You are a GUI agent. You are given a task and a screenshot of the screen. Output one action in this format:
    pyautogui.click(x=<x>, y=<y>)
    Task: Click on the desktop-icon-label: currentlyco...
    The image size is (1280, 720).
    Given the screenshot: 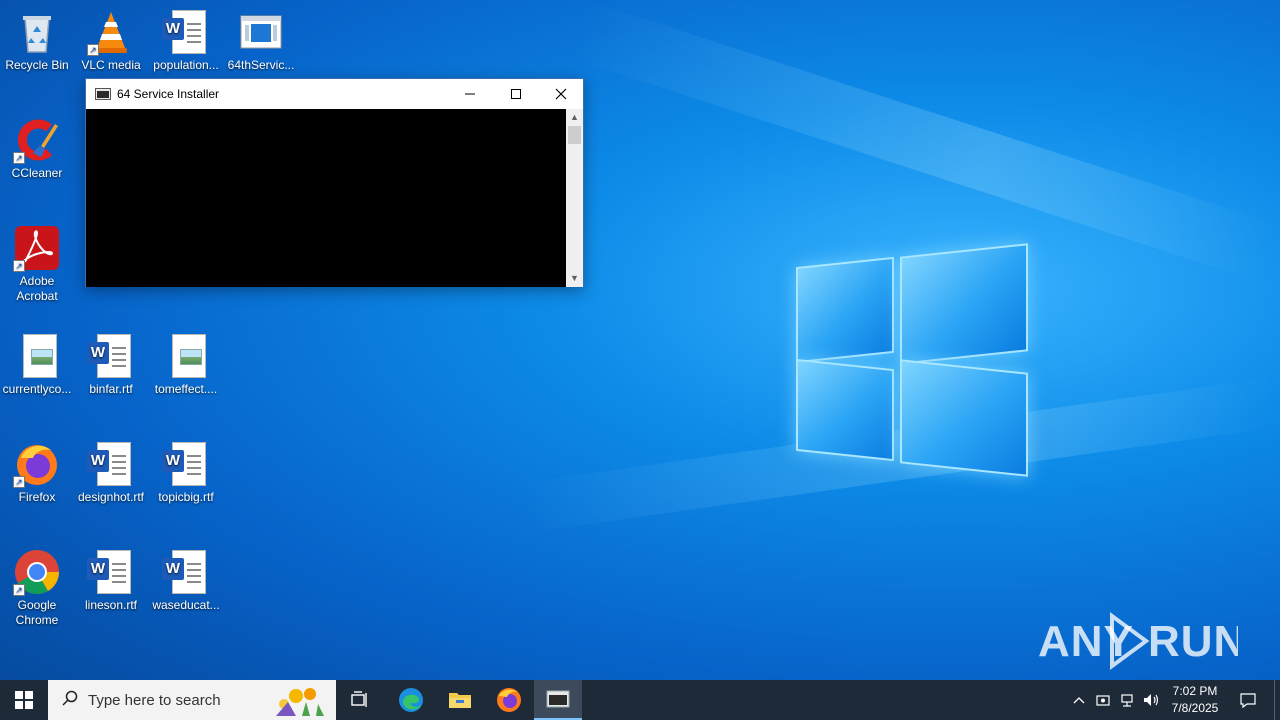 What is the action you would take?
    pyautogui.click(x=37, y=389)
    